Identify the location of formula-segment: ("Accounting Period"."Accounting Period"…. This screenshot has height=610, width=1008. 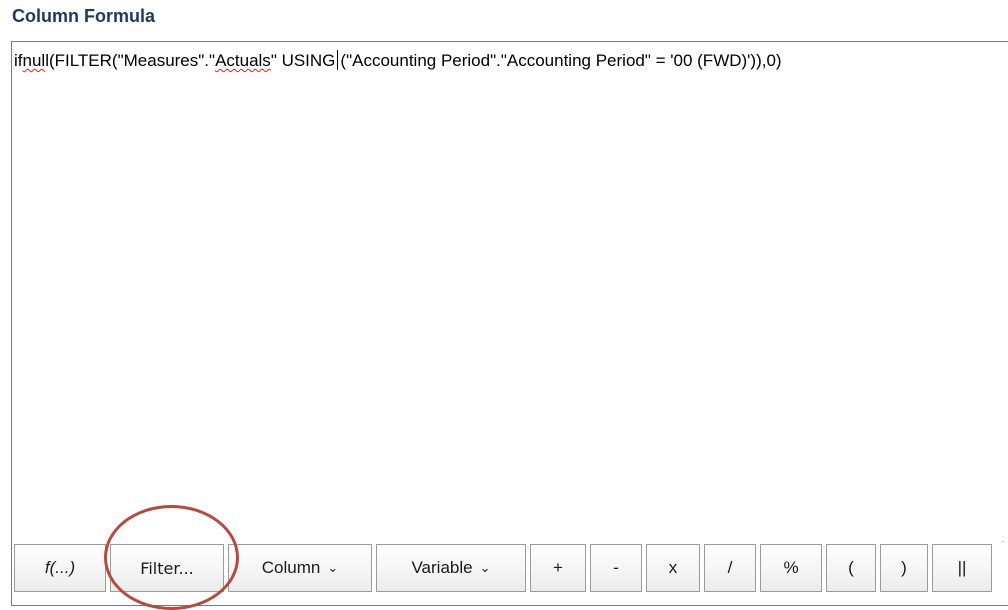
(561, 60).